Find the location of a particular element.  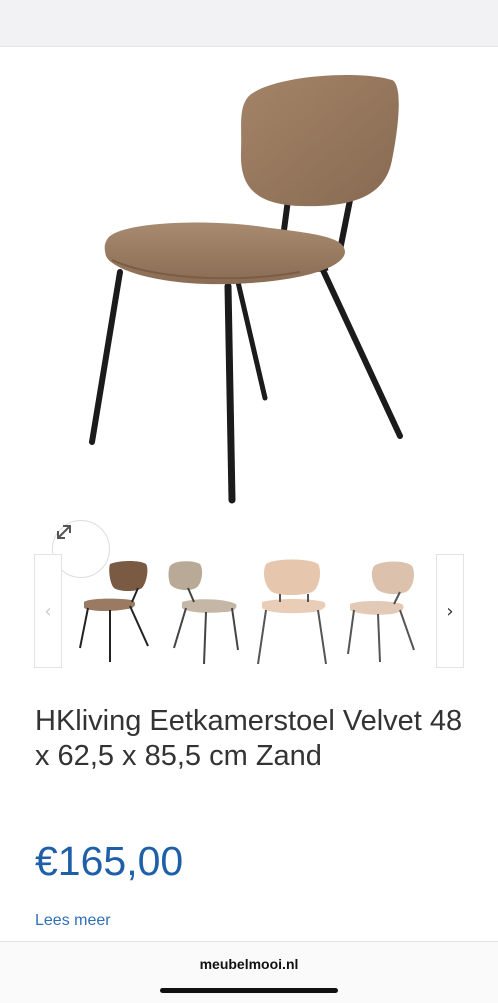

carousel-prev-button: ‹ is located at coordinates (48, 611).